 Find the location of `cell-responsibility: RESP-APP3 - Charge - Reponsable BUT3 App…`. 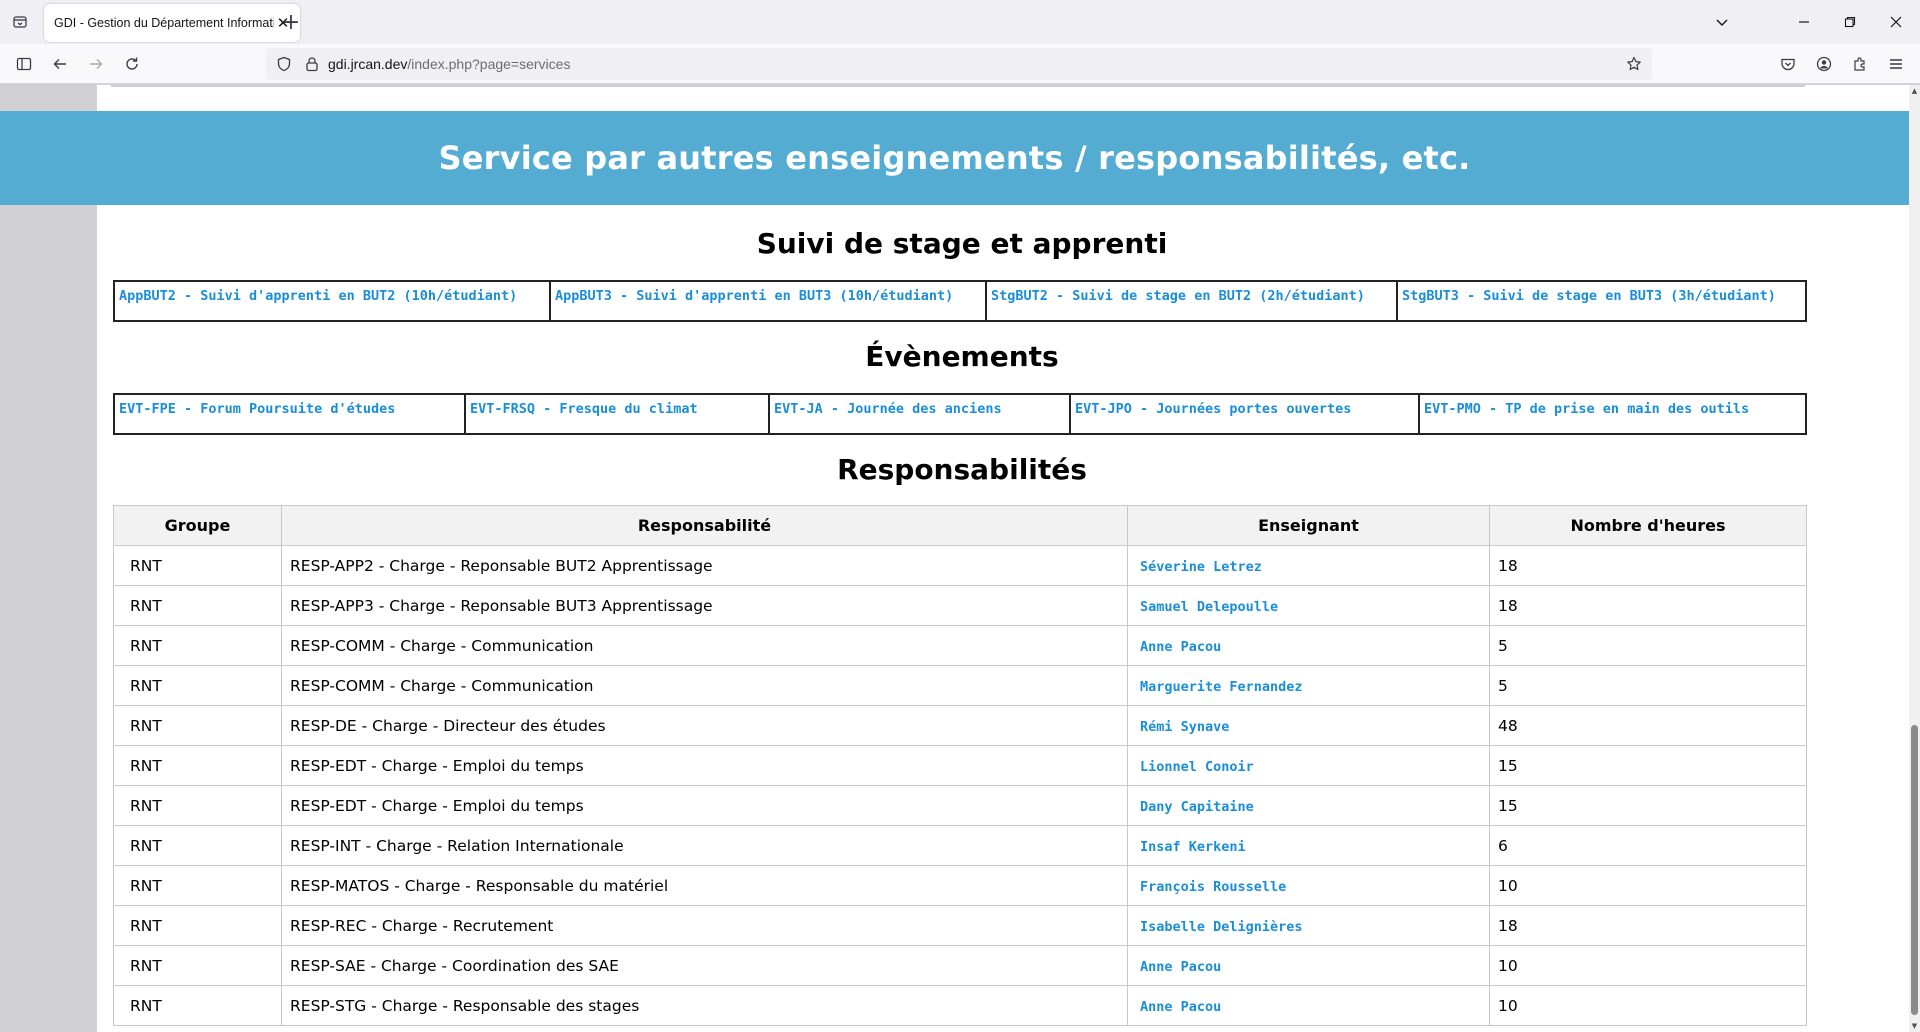

cell-responsibility: RESP-APP3 - Charge - Reponsable BUT3 App… is located at coordinates (704, 605).